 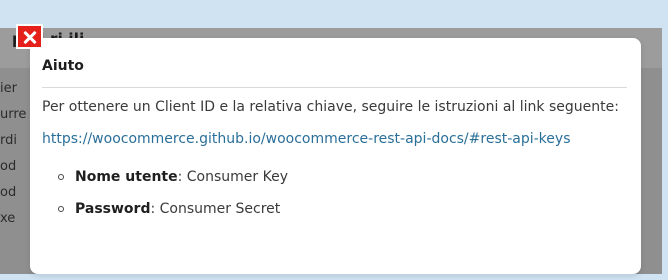 What do you see at coordinates (334, 209) in the screenshot?
I see `list-item: Password: Consumer Secret` at bounding box center [334, 209].